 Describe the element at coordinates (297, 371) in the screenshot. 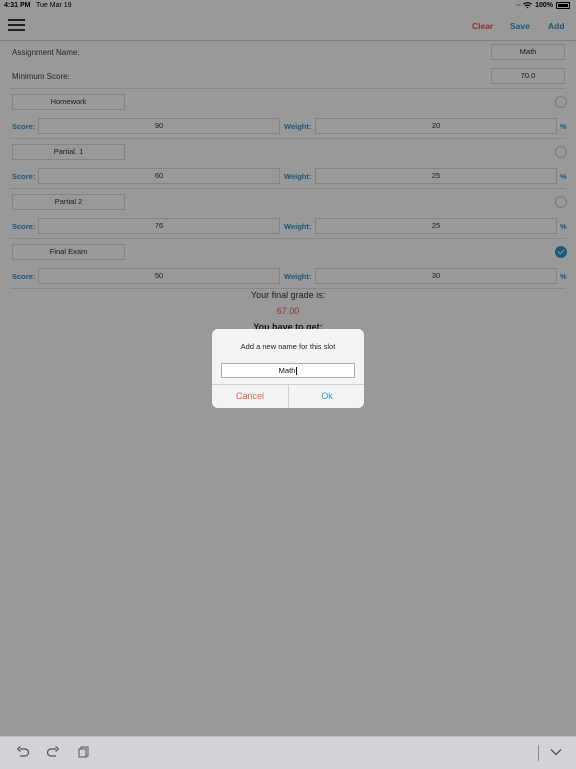

I see `text-caret` at that location.